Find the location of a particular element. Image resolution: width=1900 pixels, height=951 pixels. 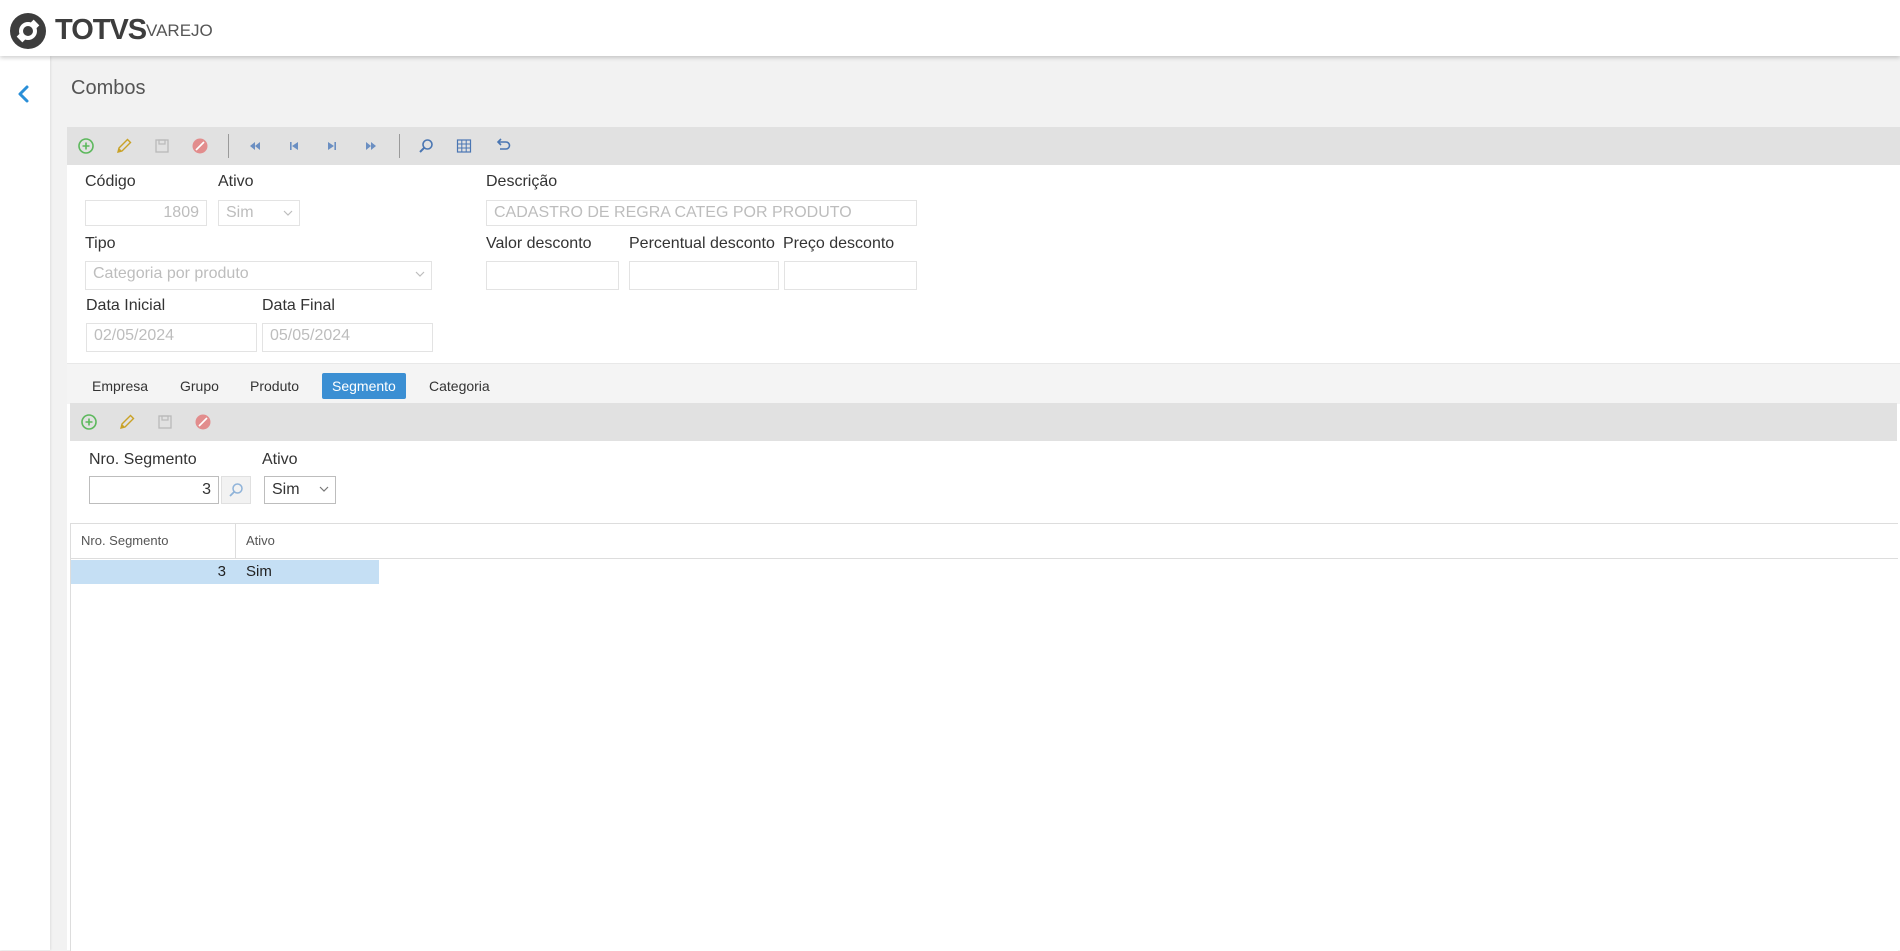

cell-nro-segmento: 3 is located at coordinates (221, 571).